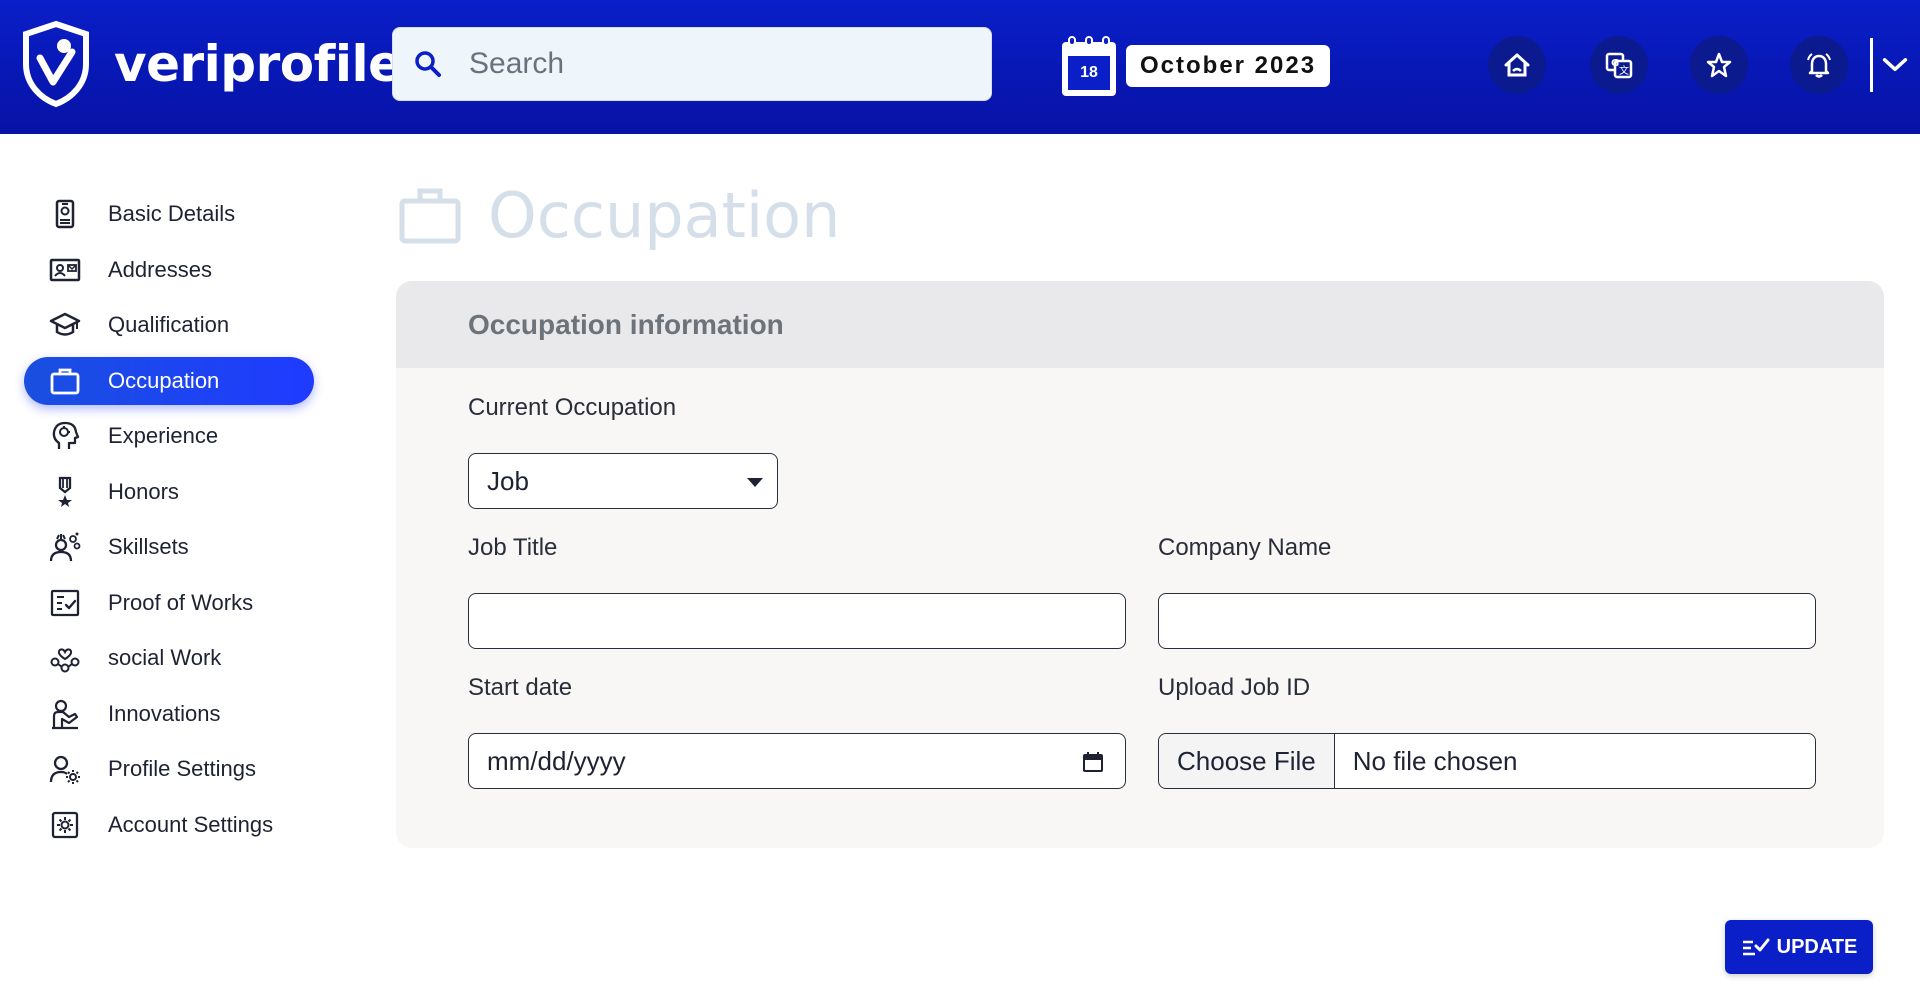 This screenshot has width=1920, height=985. What do you see at coordinates (623, 481) in the screenshot?
I see `current-occupation-select: Job` at bounding box center [623, 481].